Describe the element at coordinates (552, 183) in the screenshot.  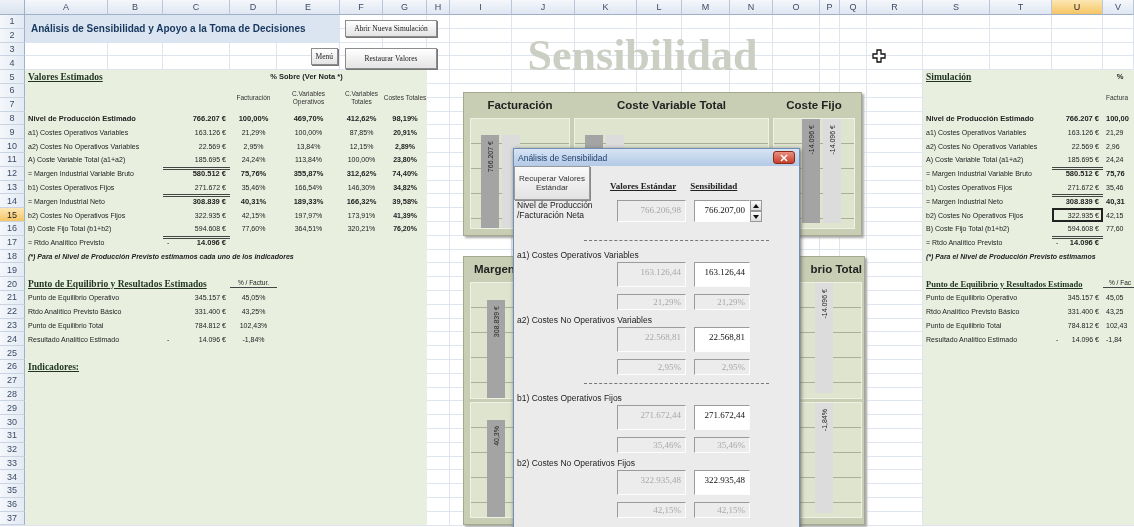
I see `reset-button: Recuperar Valores Estándar` at that location.